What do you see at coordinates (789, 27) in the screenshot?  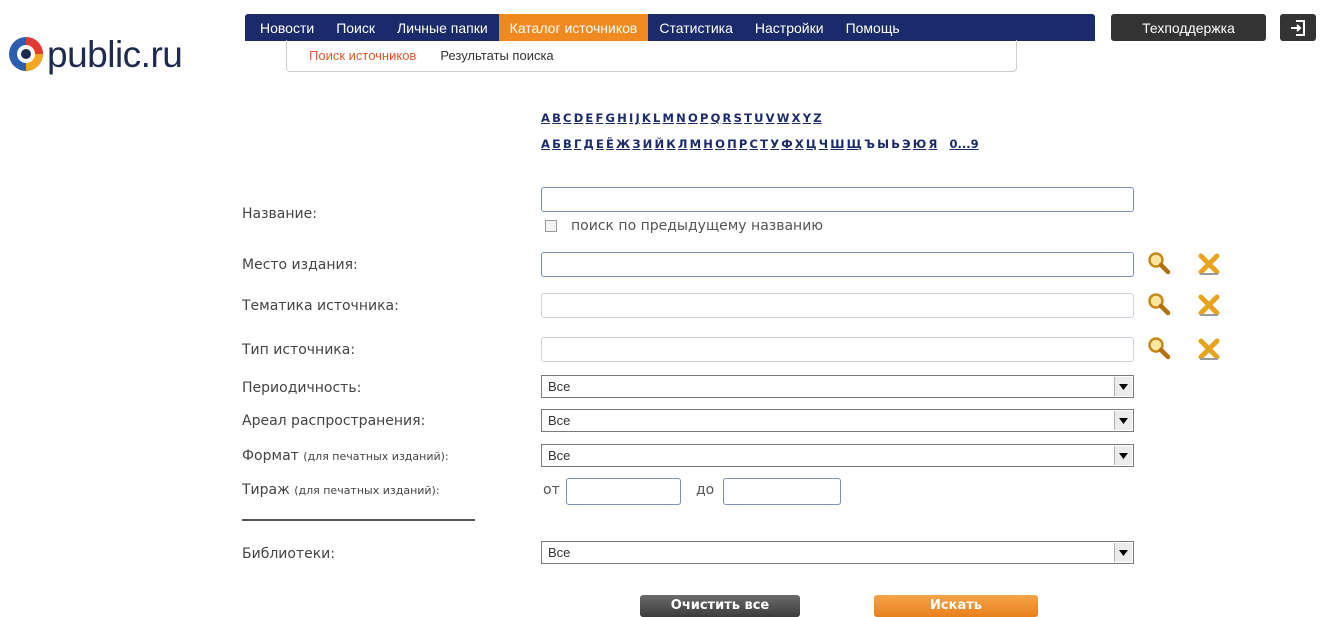 I see `nav-settings: Настройки` at bounding box center [789, 27].